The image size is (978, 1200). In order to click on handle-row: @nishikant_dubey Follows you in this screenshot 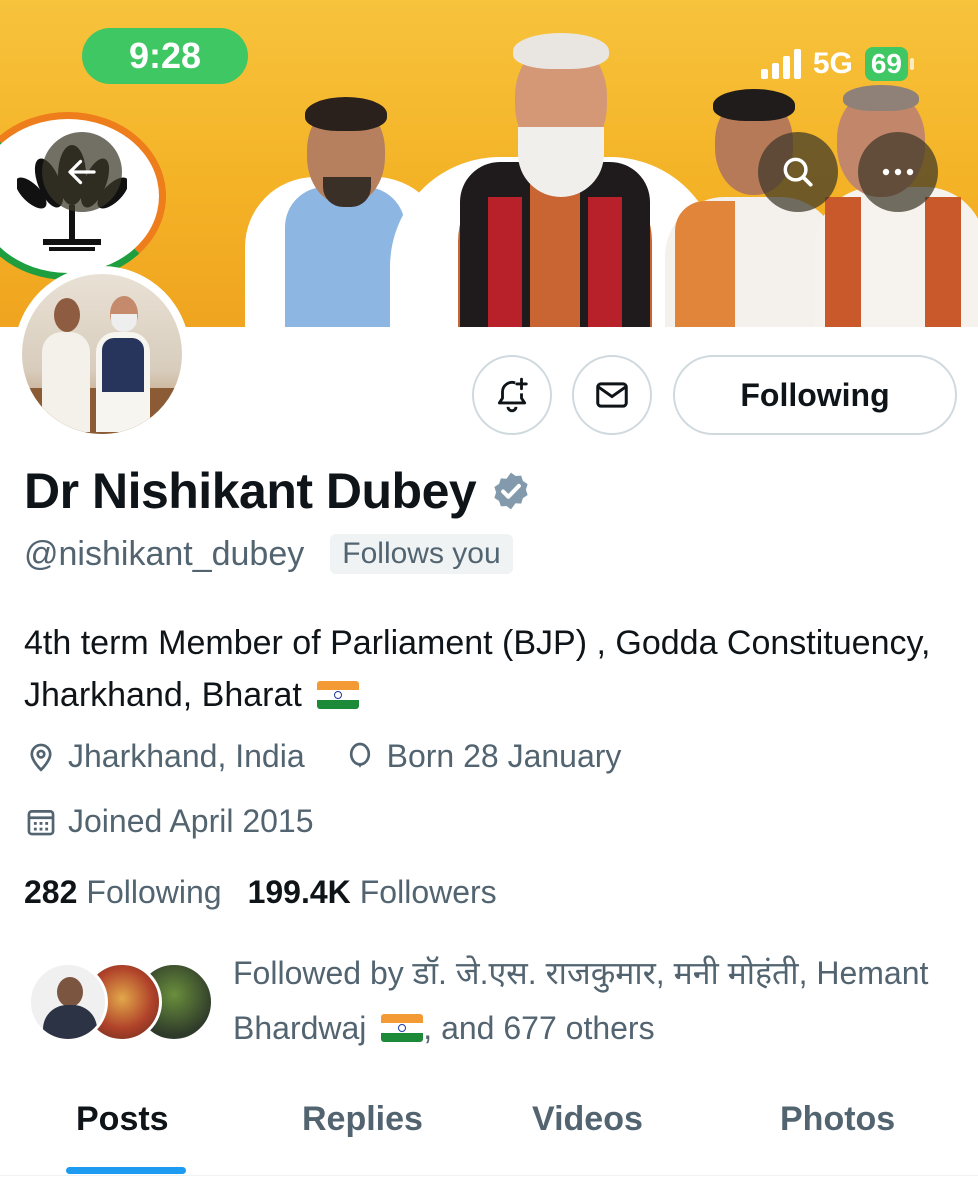, I will do `click(268, 554)`.